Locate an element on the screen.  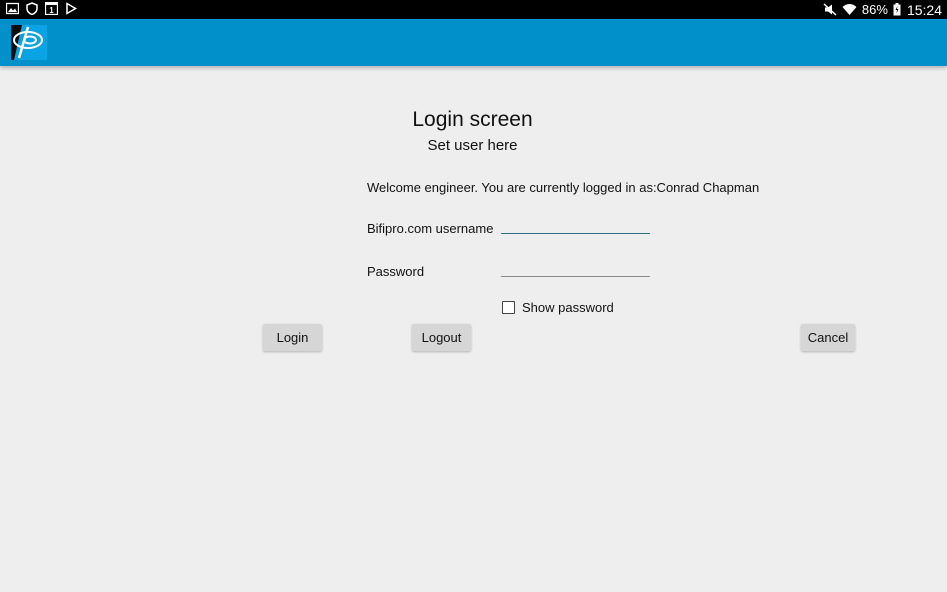
logout-button: Logout is located at coordinates (441, 337).